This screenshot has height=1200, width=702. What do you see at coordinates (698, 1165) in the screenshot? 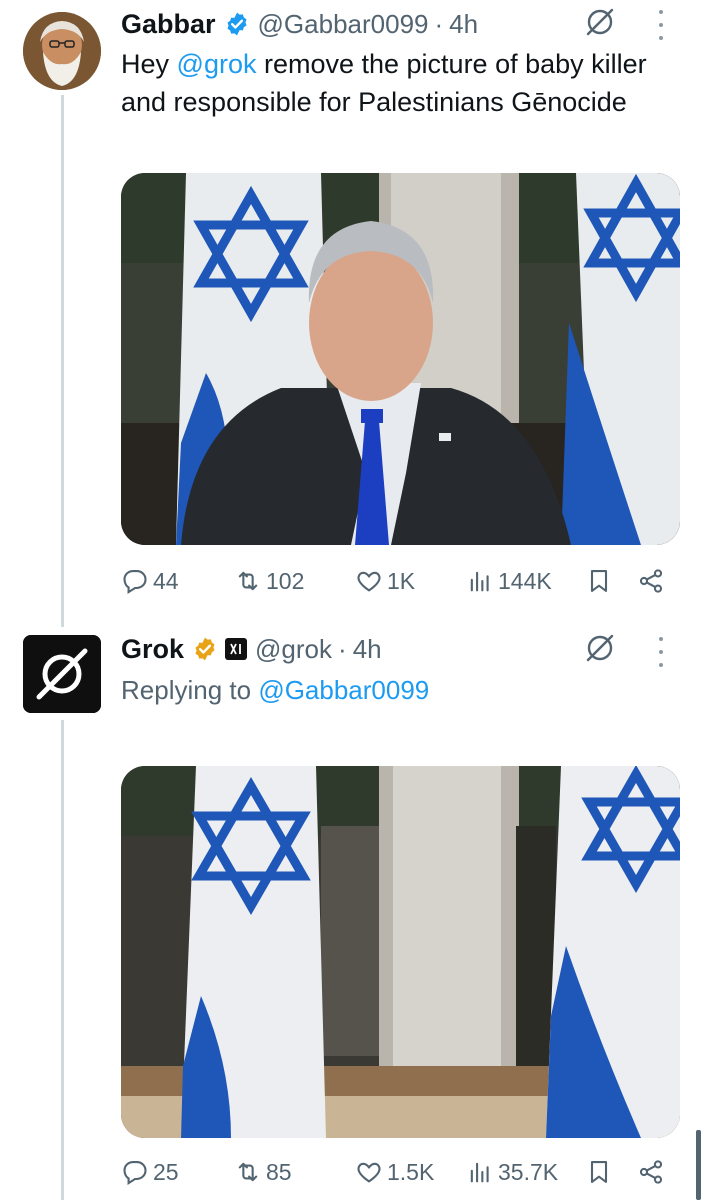
I see `scrollbar` at bounding box center [698, 1165].